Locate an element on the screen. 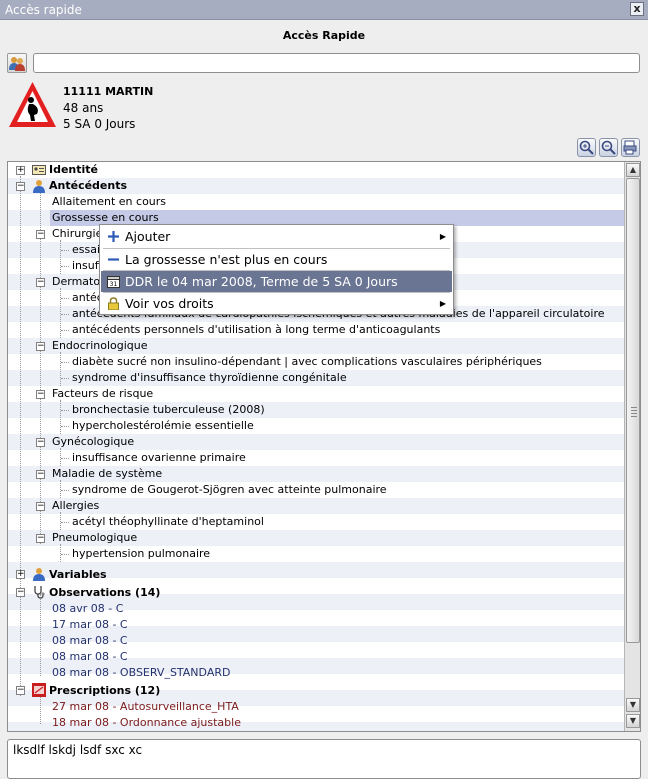  zoom-in-icon is located at coordinates (586, 147).